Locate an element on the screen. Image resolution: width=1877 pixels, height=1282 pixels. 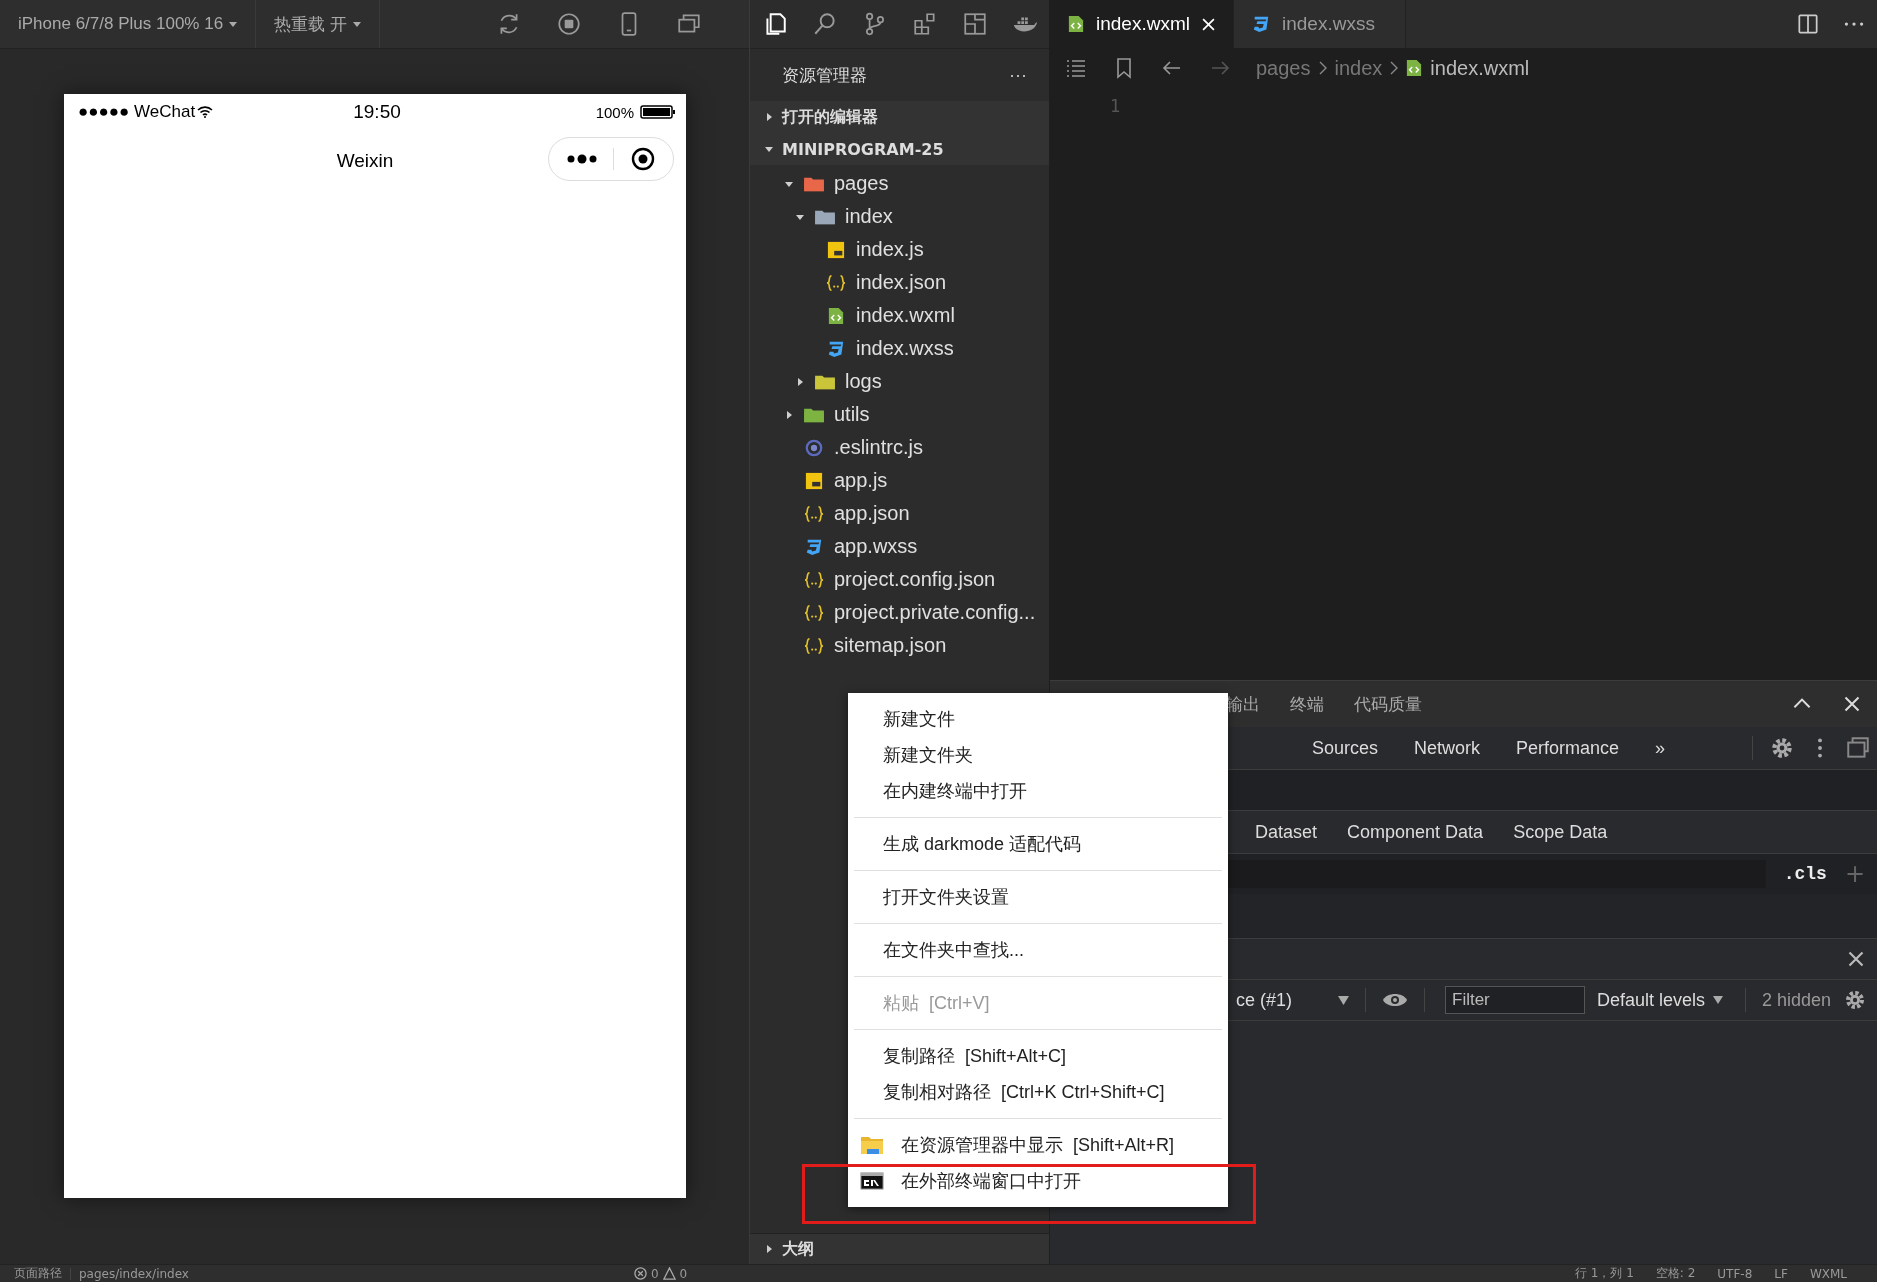
menu-item: 新建文件 is located at coordinates (1038, 719).